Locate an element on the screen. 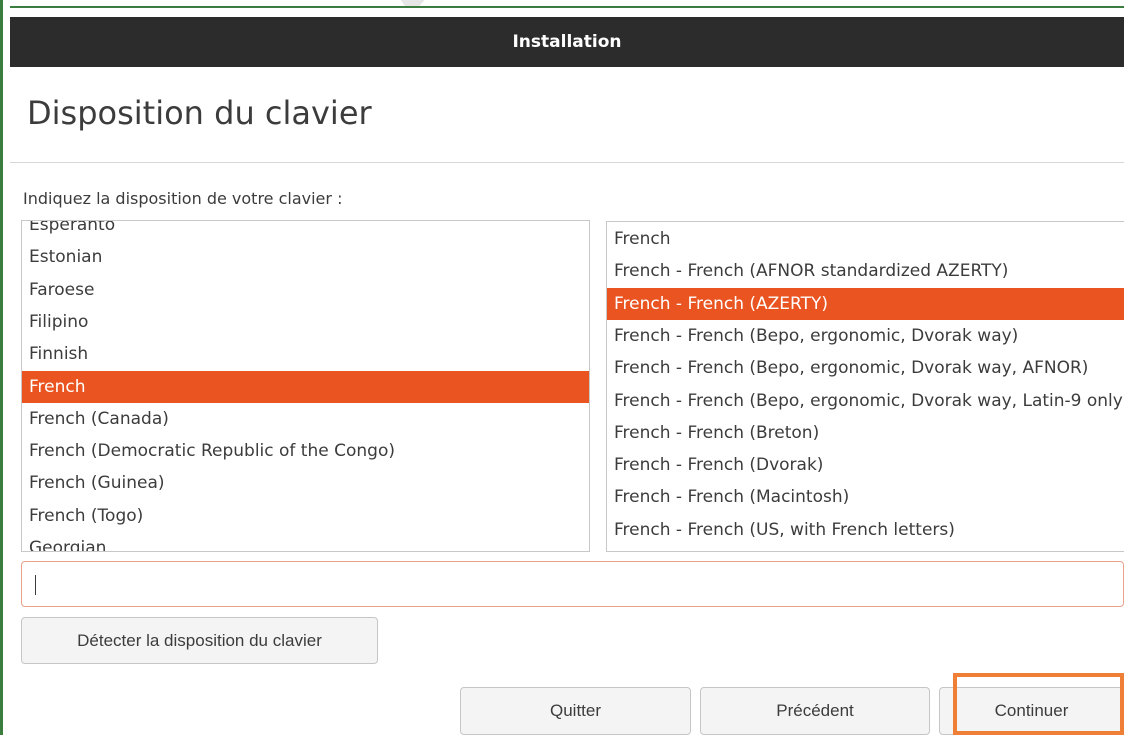 This screenshot has height=735, width=1124. layout-list-item: French (Guinea) is located at coordinates (305, 483).